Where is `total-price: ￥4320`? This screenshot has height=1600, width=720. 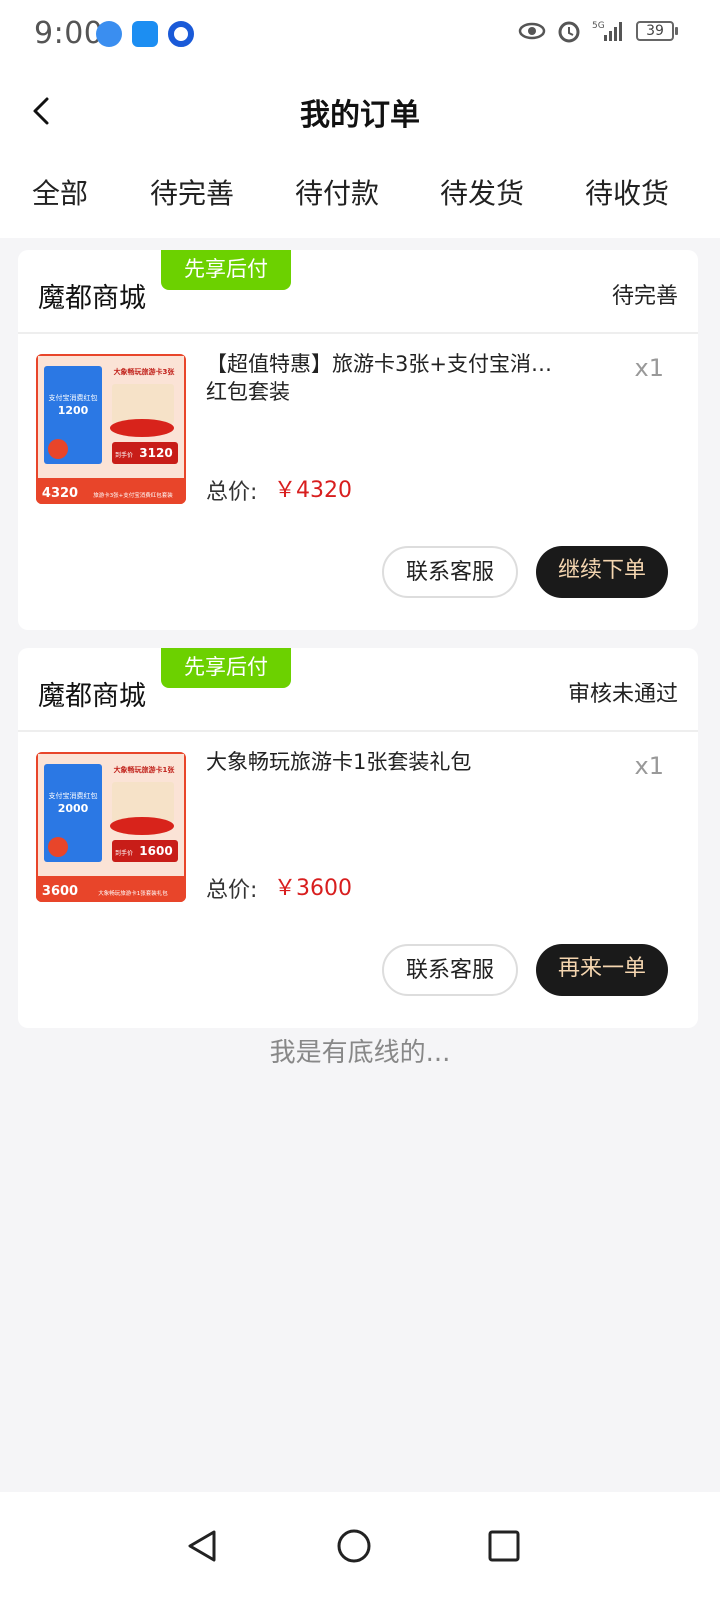
total-price: ￥4320 is located at coordinates (313, 490).